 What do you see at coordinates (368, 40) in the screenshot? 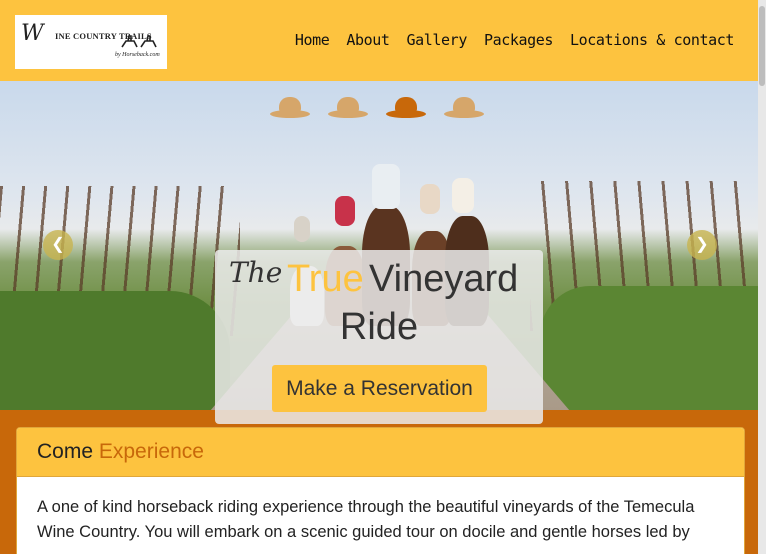
I see `nav-about: About` at bounding box center [368, 40].